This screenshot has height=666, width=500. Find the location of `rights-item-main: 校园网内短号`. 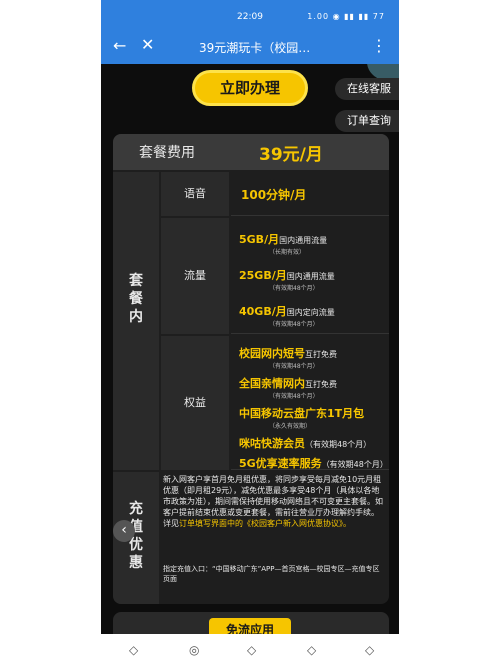

rights-item-main: 校园网内短号 is located at coordinates (272, 353).